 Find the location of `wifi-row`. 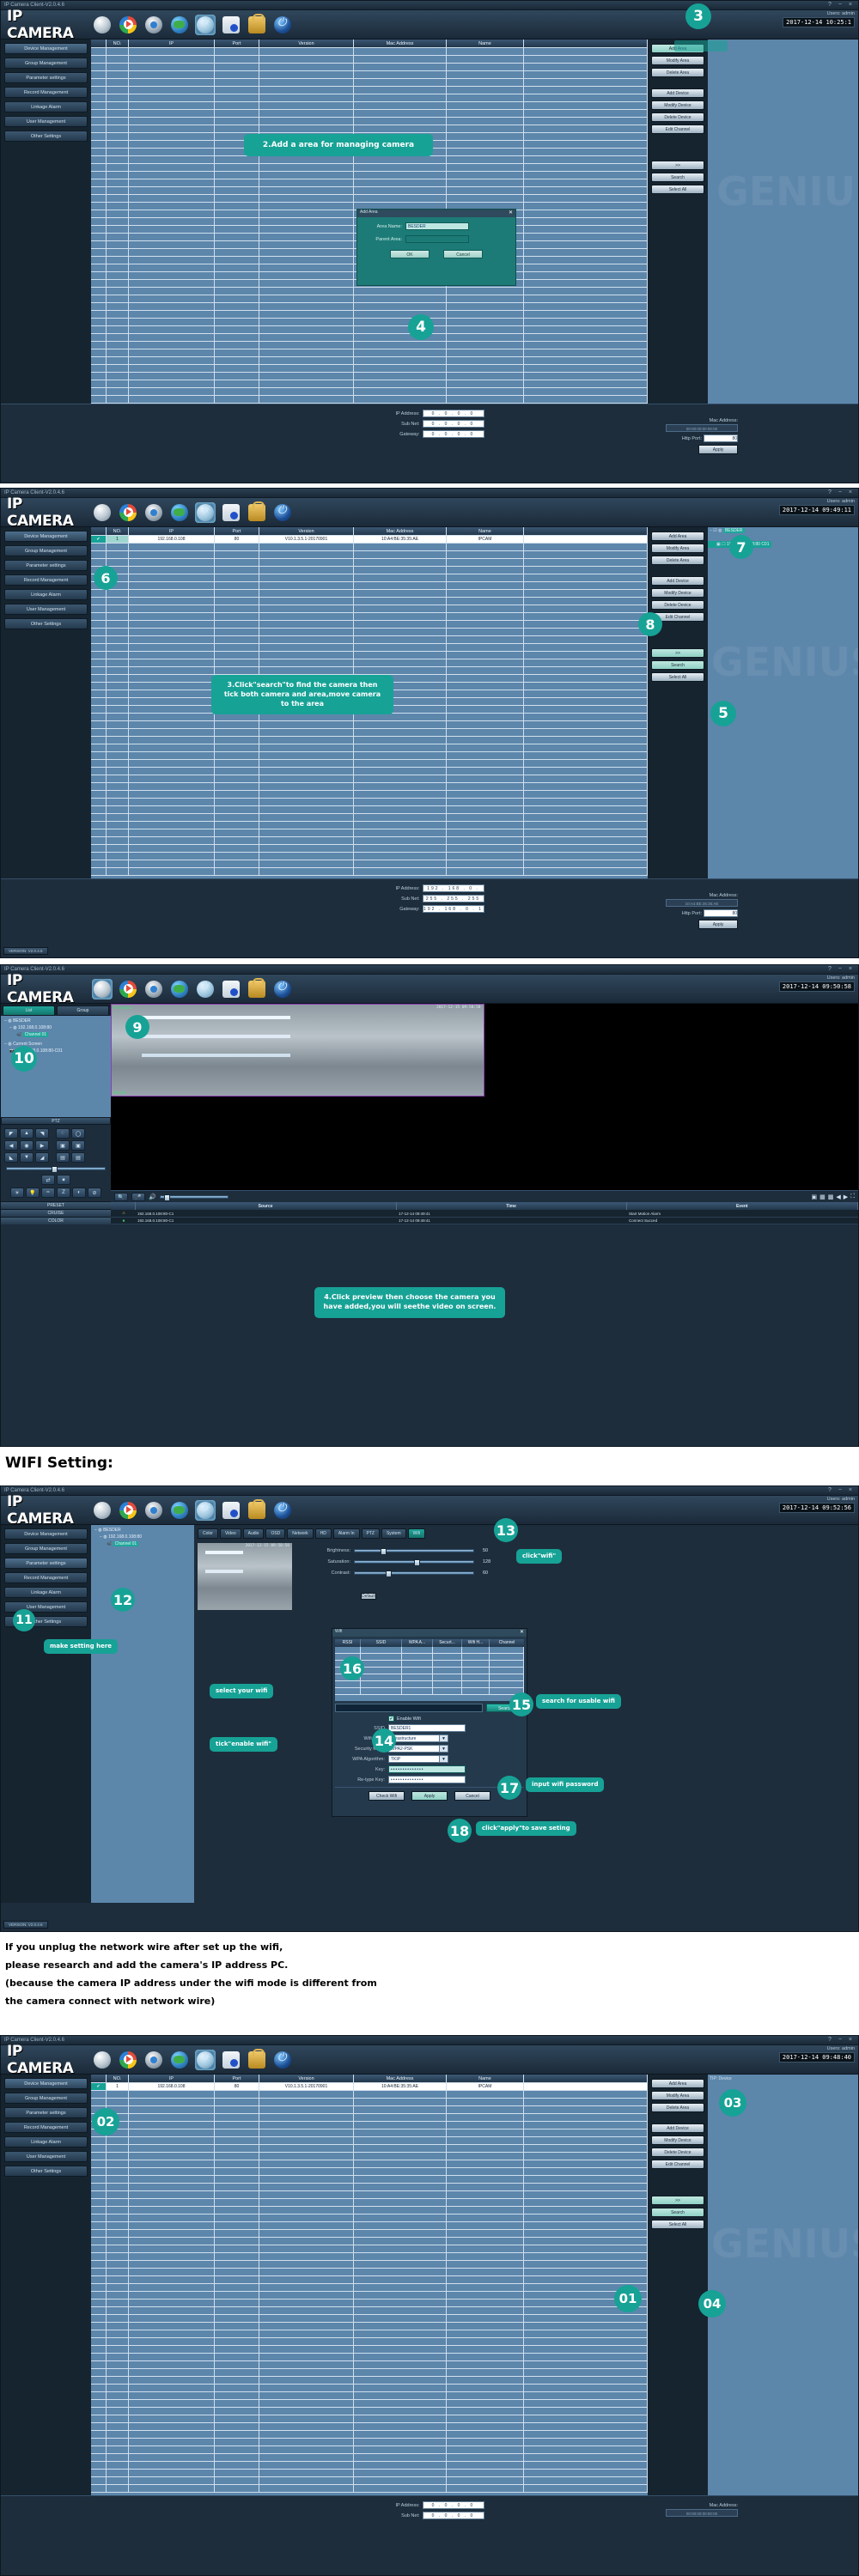

wifi-row is located at coordinates (430, 1657).